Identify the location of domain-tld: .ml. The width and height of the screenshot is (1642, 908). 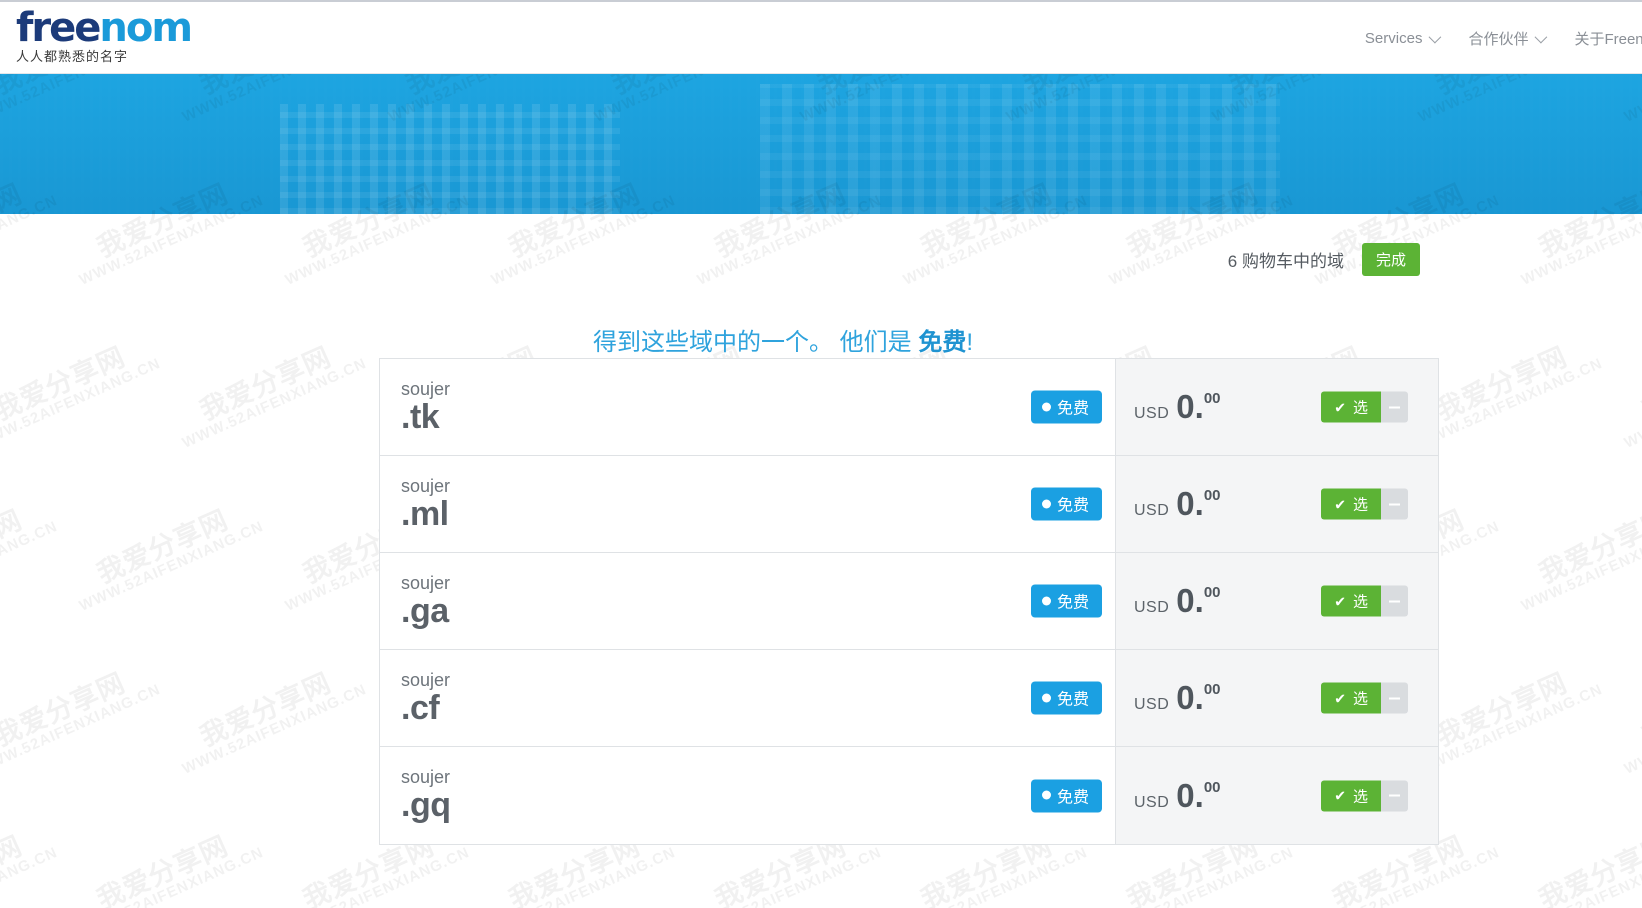
(425, 513).